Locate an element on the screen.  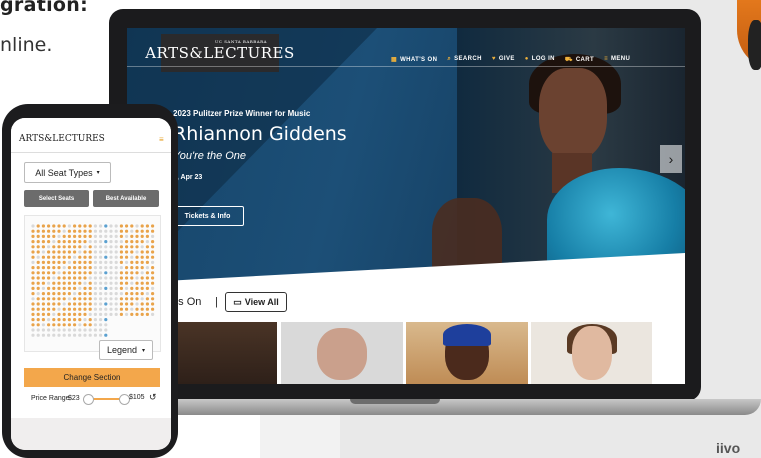
reset-icon: ↺ is located at coordinates (153, 397).